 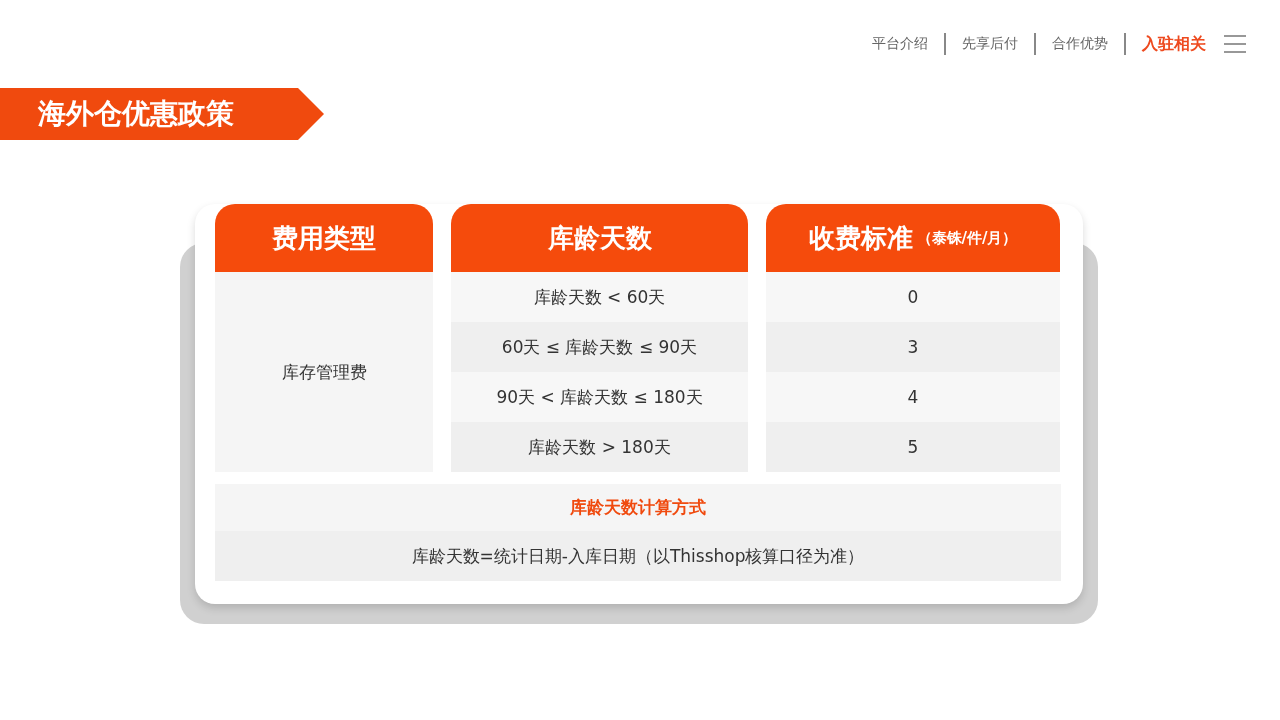 What do you see at coordinates (324, 238) in the screenshot?
I see `column-title: 费用类型` at bounding box center [324, 238].